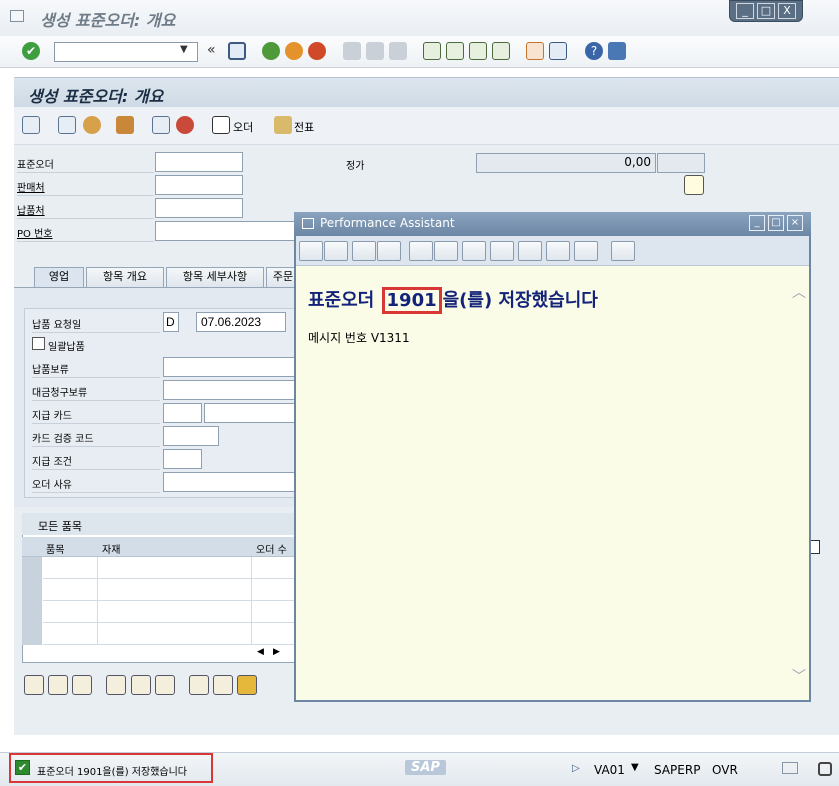 Image resolution: width=839 pixels, height=786 pixels. Describe the element at coordinates (795, 223) in the screenshot. I see `pa-close-button: ×` at that location.